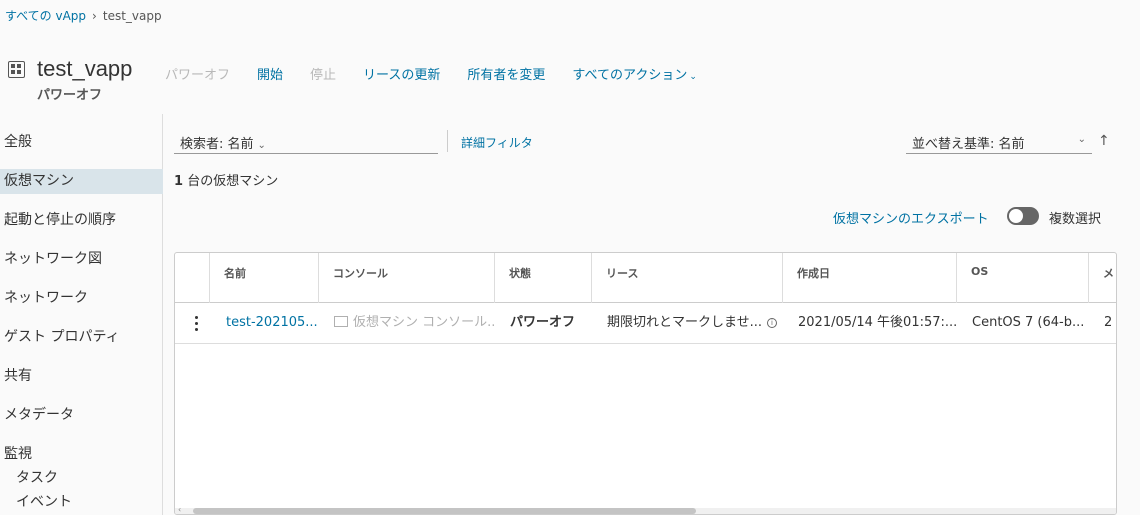 This screenshot has height=515, width=1140. I want to click on sidebar-item-start-stop-order: 起動と停止の順序, so click(81, 220).